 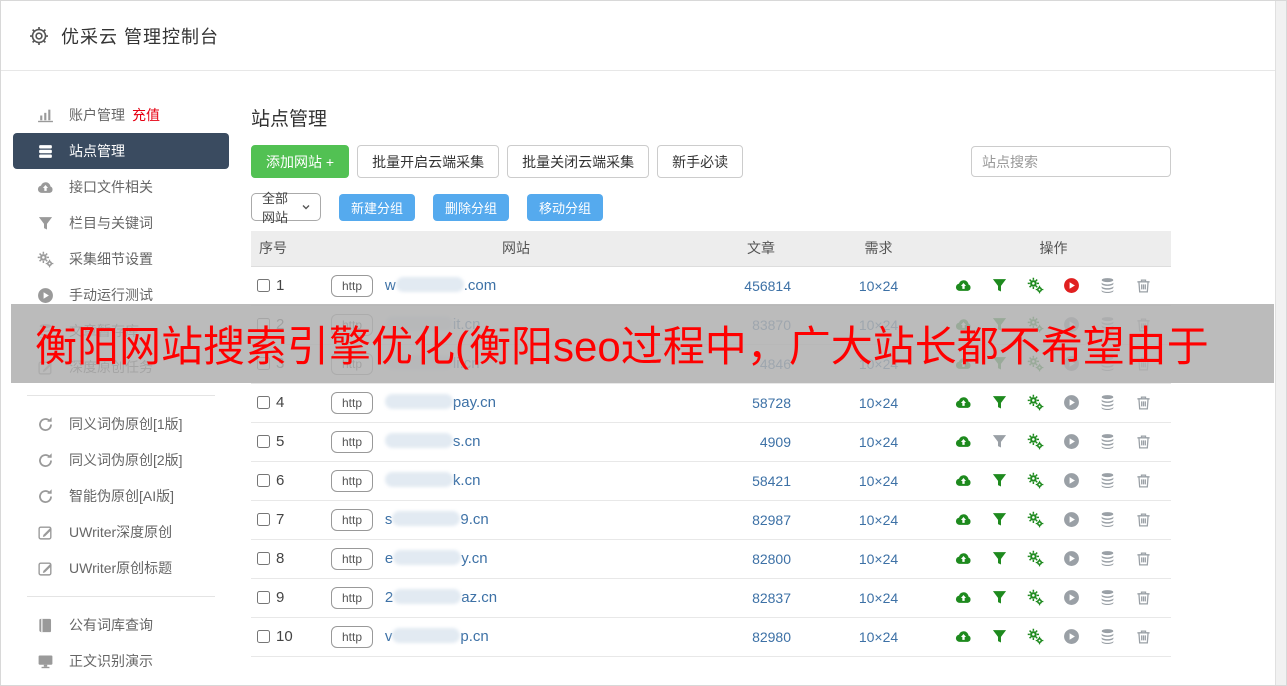 I want to click on site-domain-link: v p.cn, so click(x=437, y=636).